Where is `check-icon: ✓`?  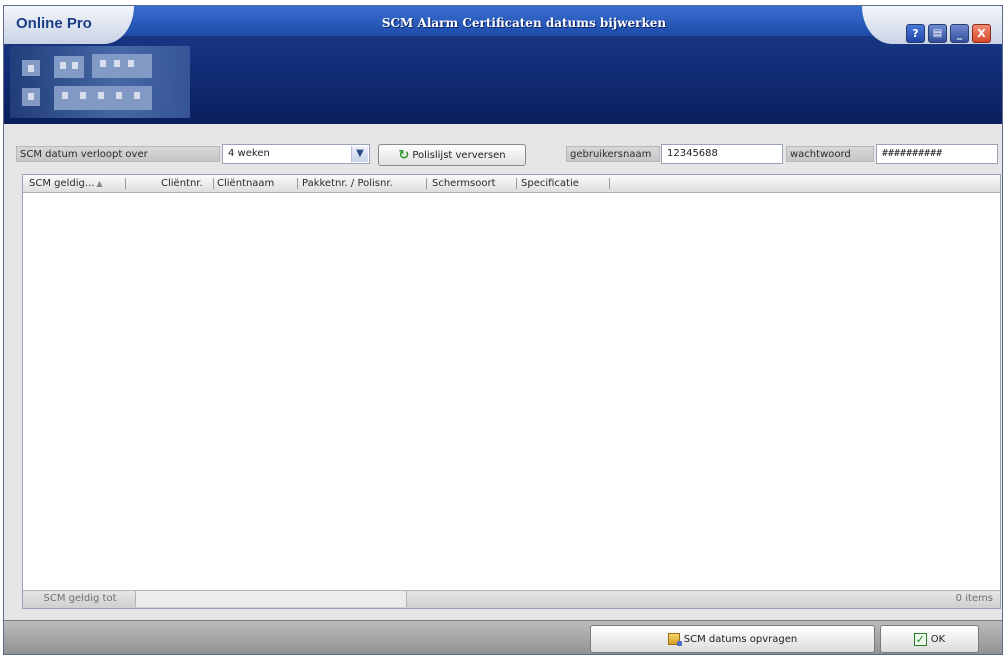
check-icon: ✓ is located at coordinates (920, 639).